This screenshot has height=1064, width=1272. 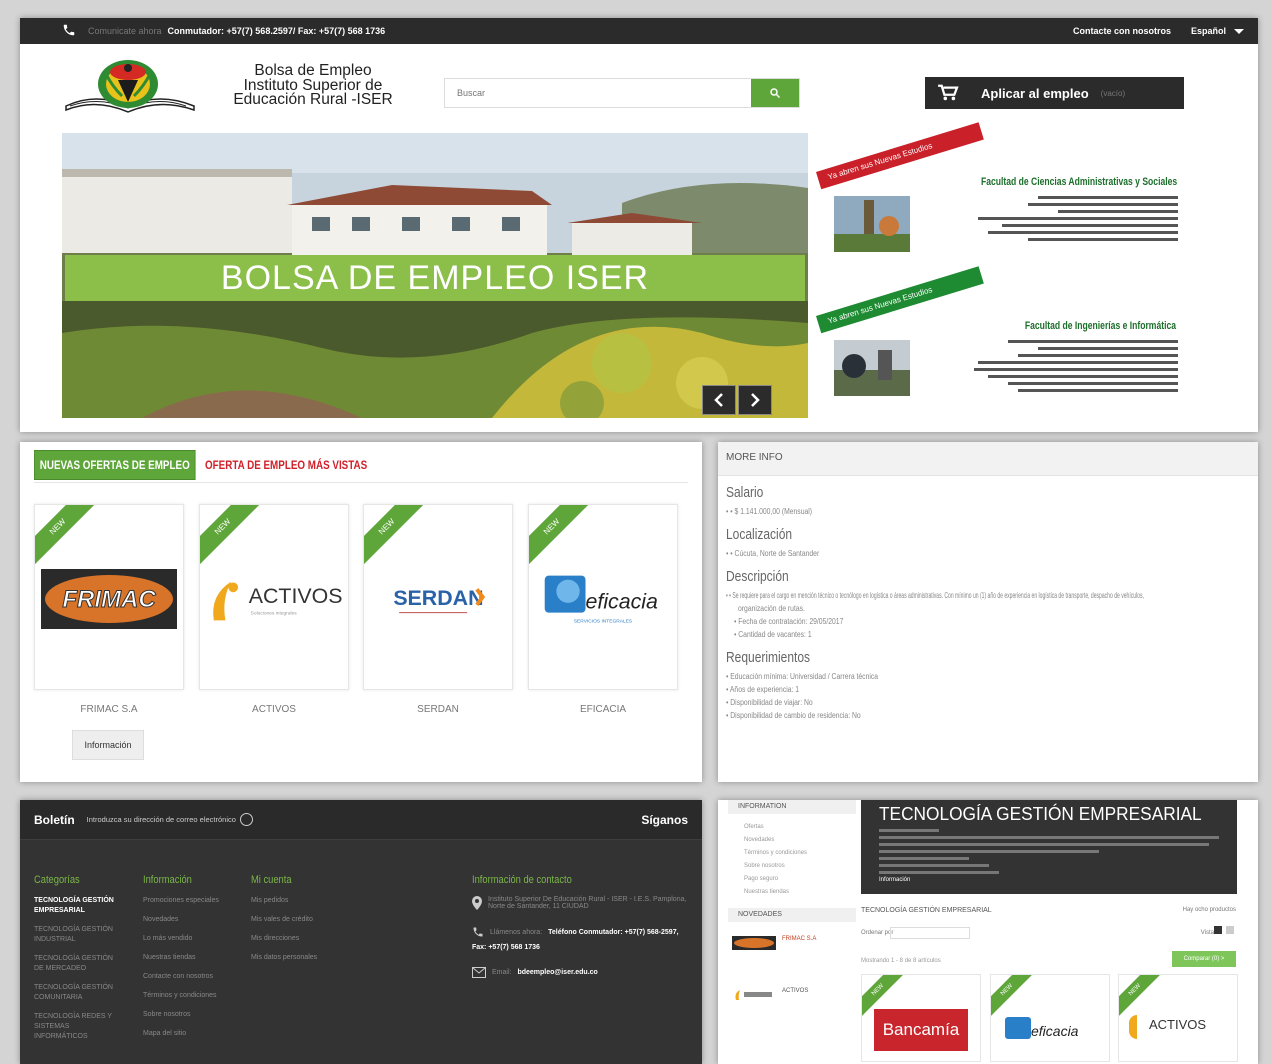 I want to click on requirement-item: • Disponibilidad de viajar: No, so click(x=769, y=702).